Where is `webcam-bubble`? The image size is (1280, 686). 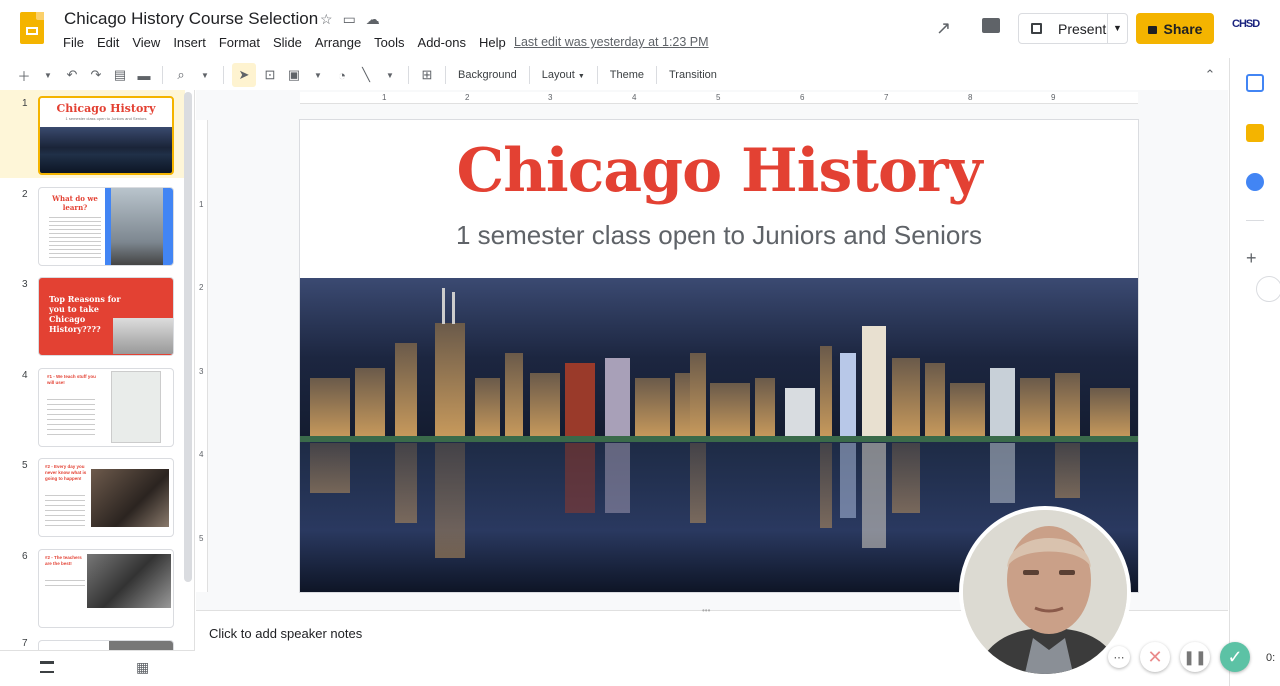 webcam-bubble is located at coordinates (1045, 592).